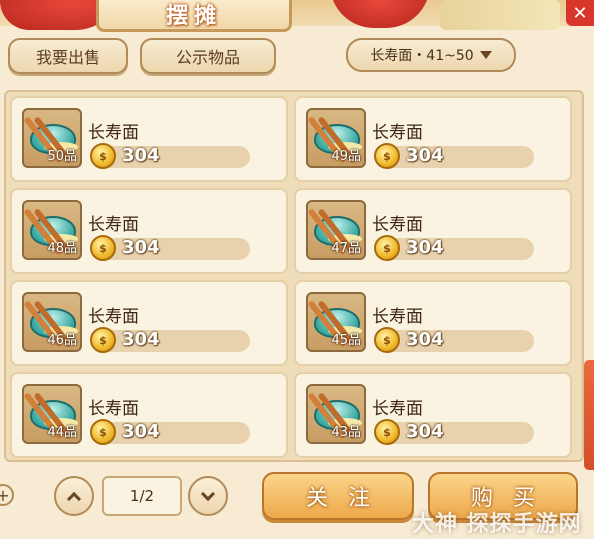  What do you see at coordinates (62, 248) in the screenshot?
I see `item-grade: 48品` at bounding box center [62, 248].